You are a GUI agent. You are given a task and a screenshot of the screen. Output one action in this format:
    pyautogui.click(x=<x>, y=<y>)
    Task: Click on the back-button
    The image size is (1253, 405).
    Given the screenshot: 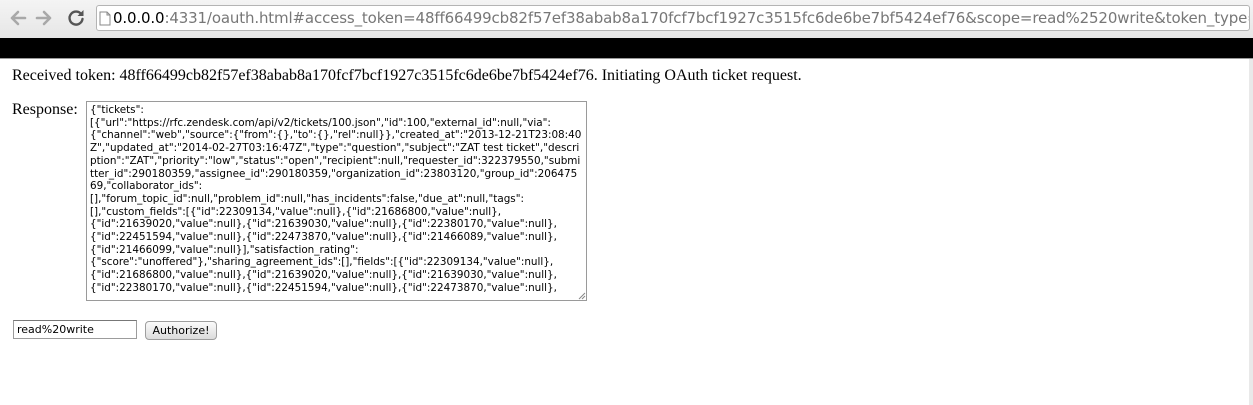 What is the action you would take?
    pyautogui.click(x=18, y=18)
    